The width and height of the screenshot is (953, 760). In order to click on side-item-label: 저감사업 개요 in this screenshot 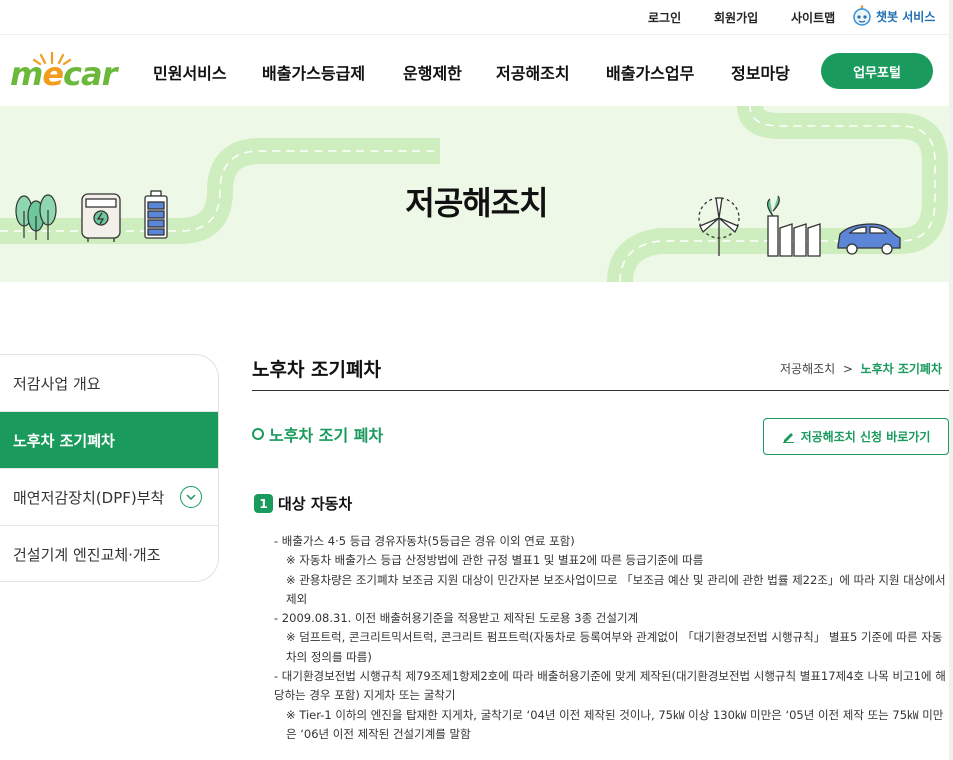, I will do `click(57, 383)`.